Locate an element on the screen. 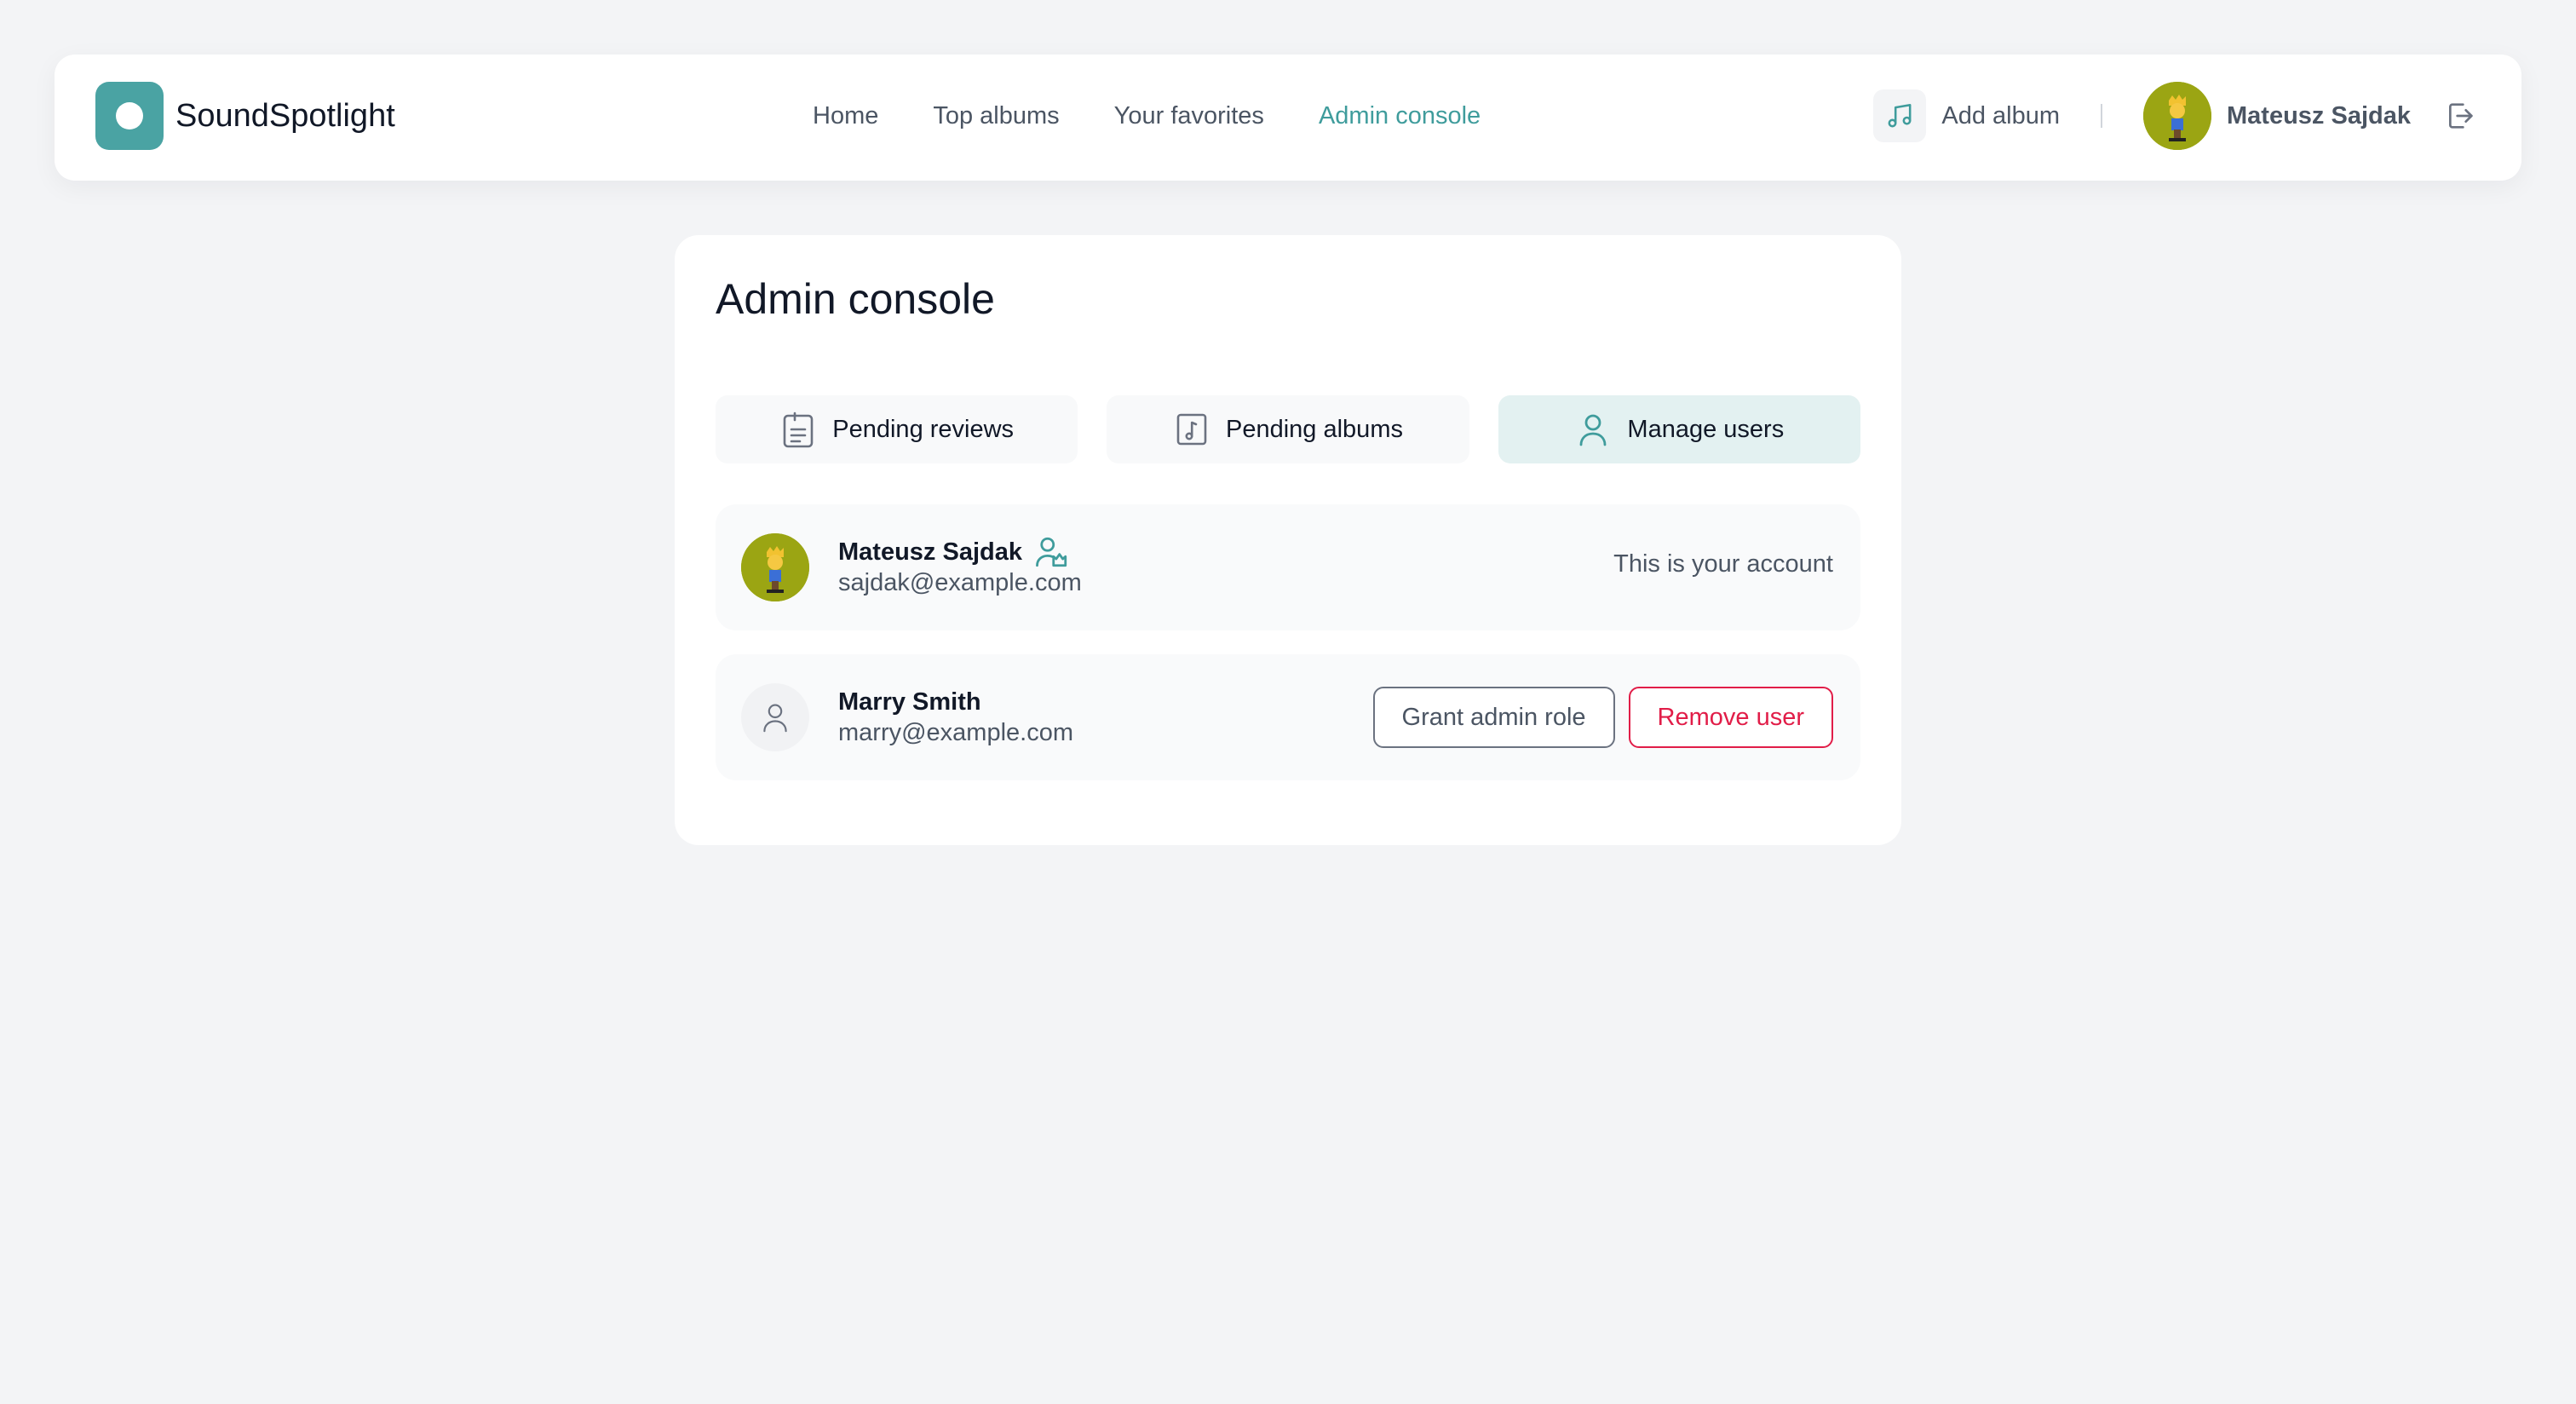 This screenshot has height=1404, width=2576. admin-badge-icon is located at coordinates (1052, 552).